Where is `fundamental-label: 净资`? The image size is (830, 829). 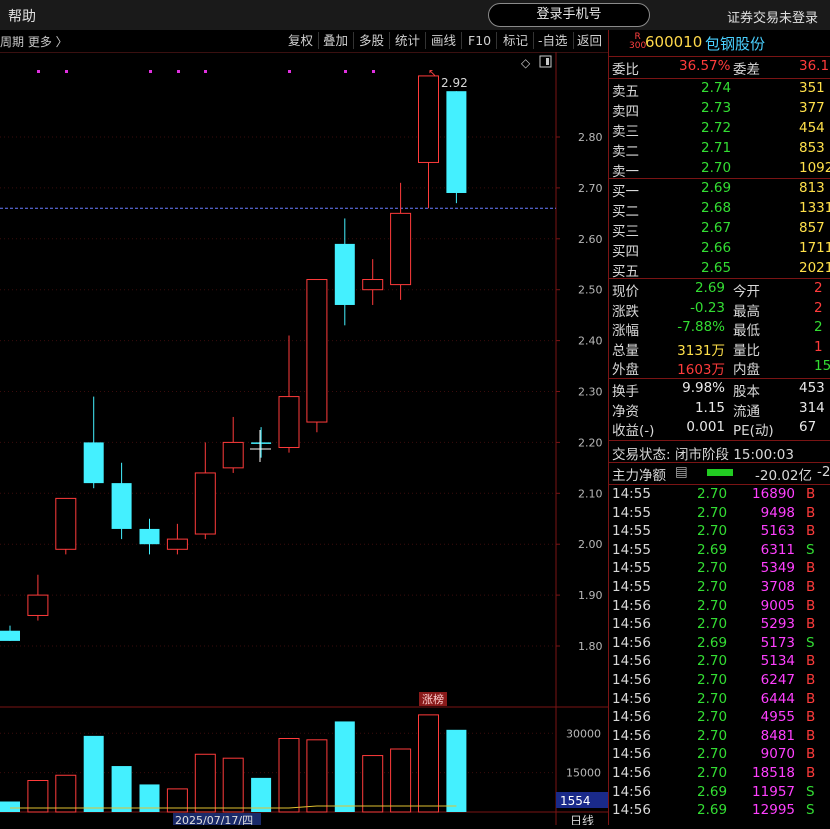
fundamental-label: 净资 is located at coordinates (625, 411).